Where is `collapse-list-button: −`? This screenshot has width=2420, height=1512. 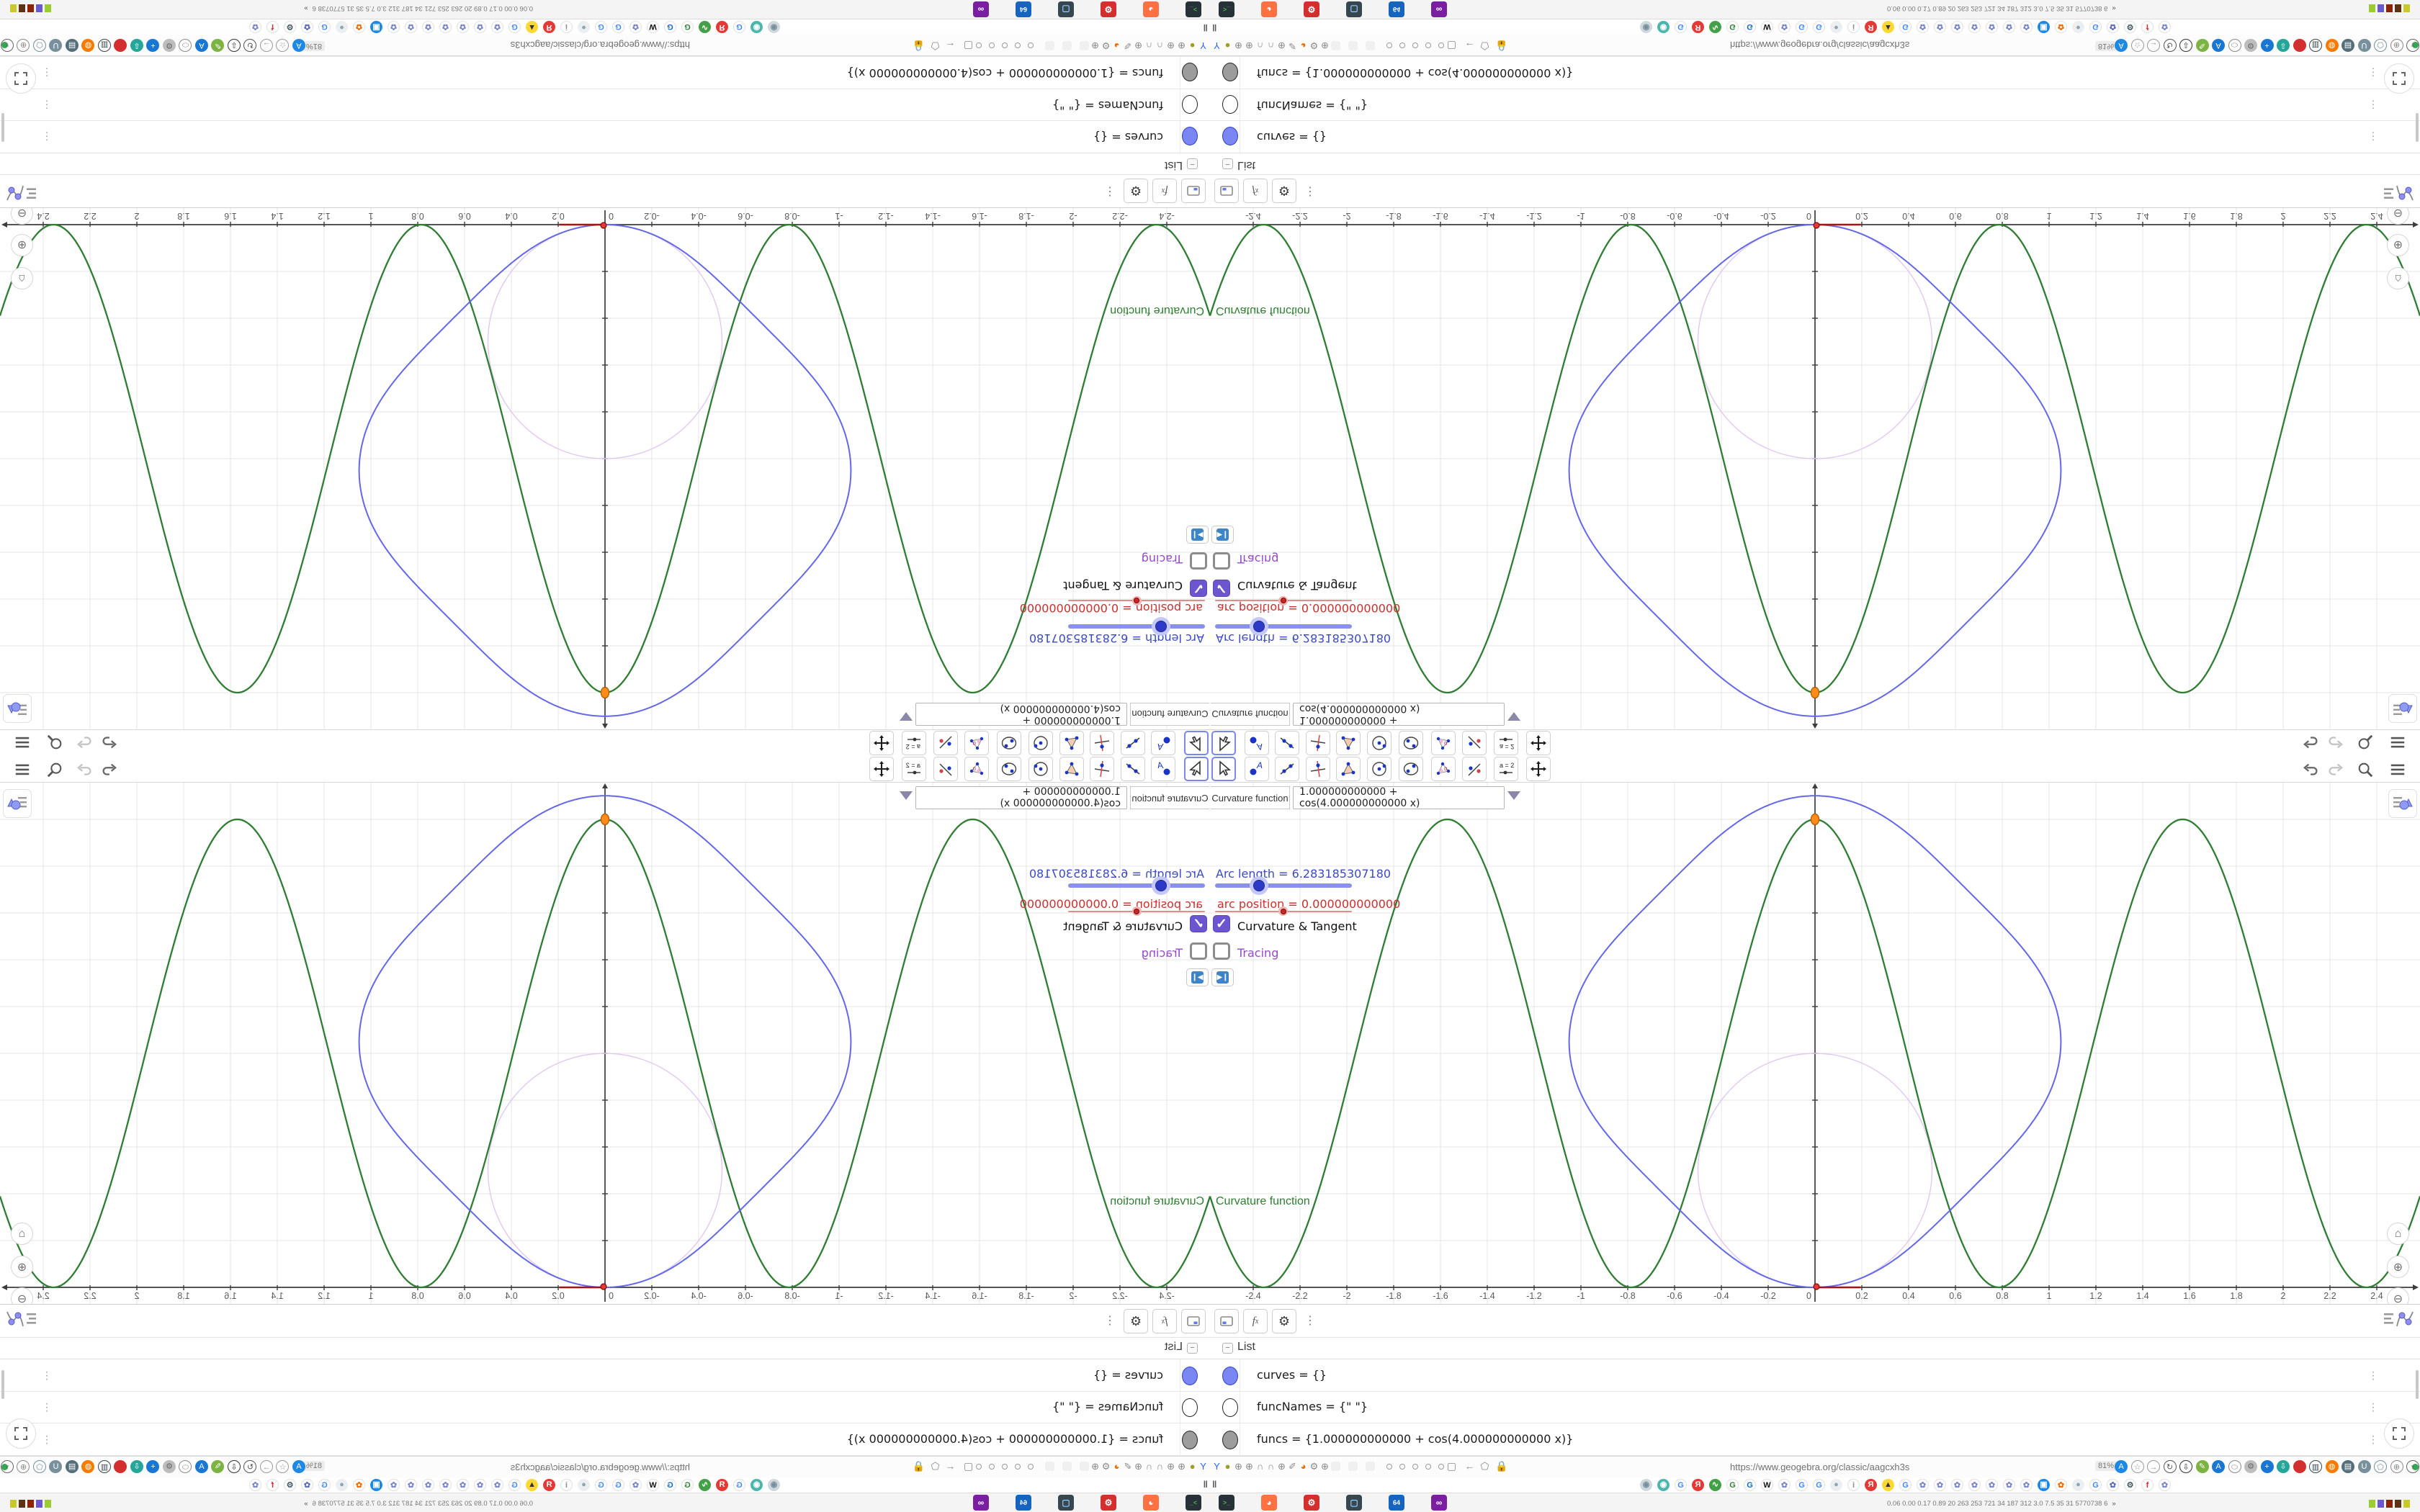
collapse-list-button: − is located at coordinates (1227, 163).